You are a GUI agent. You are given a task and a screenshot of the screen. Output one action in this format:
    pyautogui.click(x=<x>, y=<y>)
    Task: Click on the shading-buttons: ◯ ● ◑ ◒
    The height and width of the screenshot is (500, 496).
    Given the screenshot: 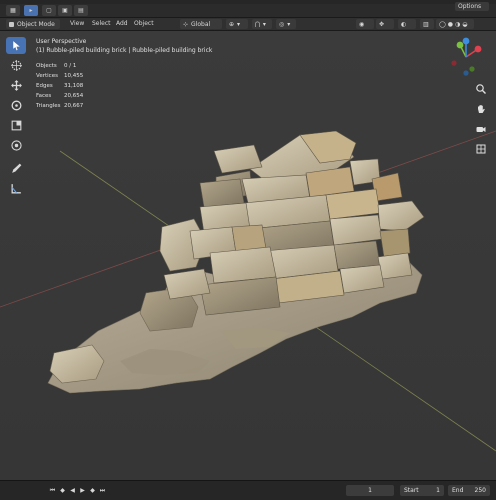 What is the action you would take?
    pyautogui.click(x=455, y=24)
    